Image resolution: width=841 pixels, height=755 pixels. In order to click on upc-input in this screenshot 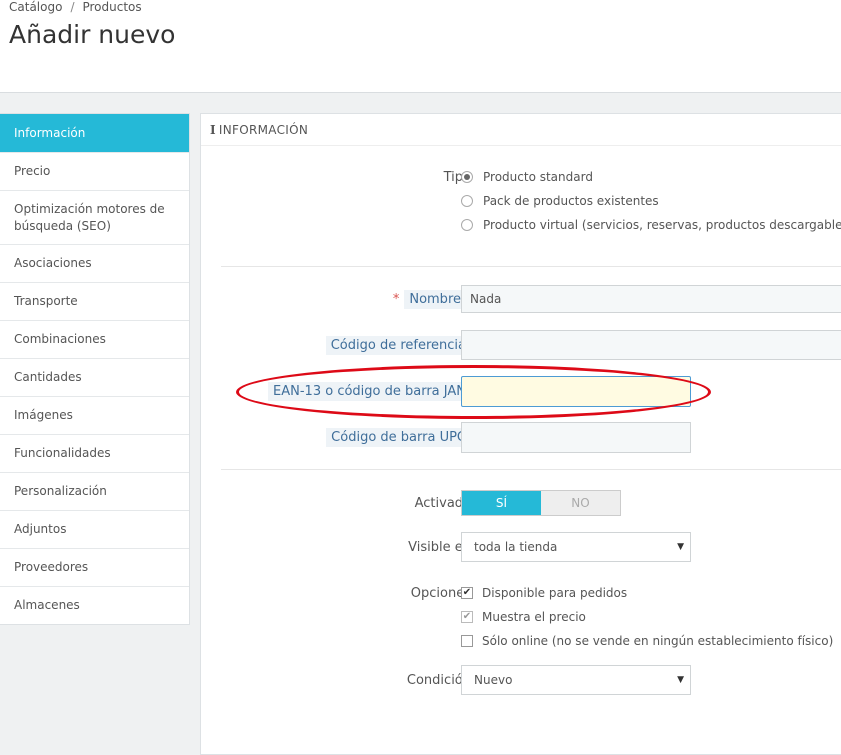, I will do `click(576, 437)`.